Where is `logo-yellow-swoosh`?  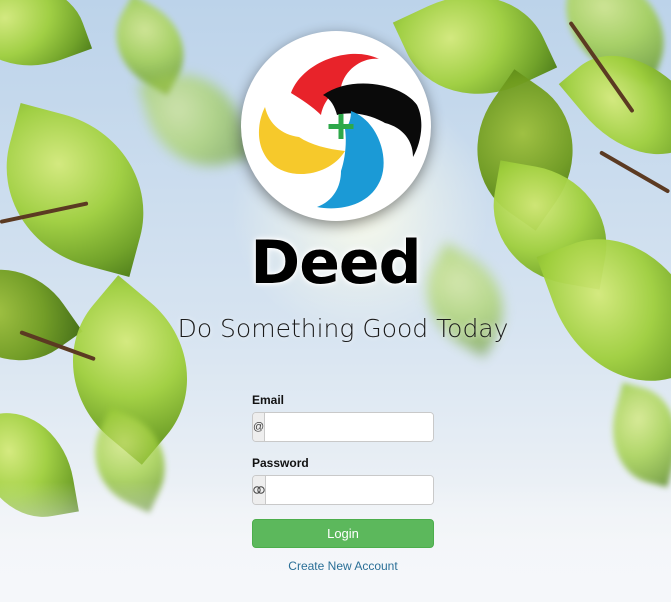
logo-yellow-swoosh is located at coordinates (301, 141).